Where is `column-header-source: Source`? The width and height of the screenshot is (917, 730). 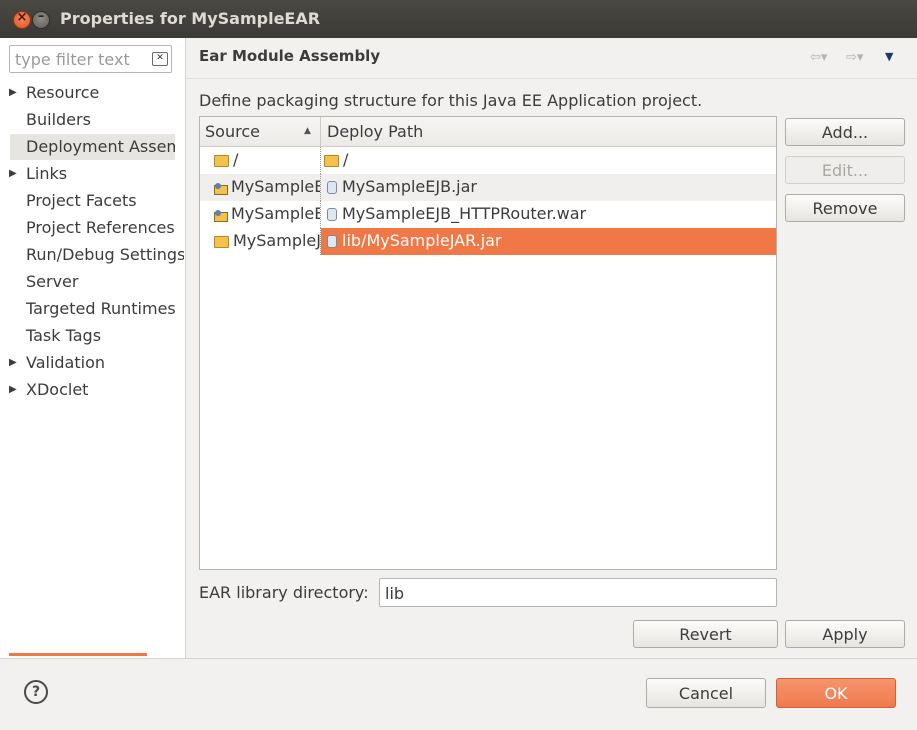
column-header-source: Source is located at coordinates (232, 131).